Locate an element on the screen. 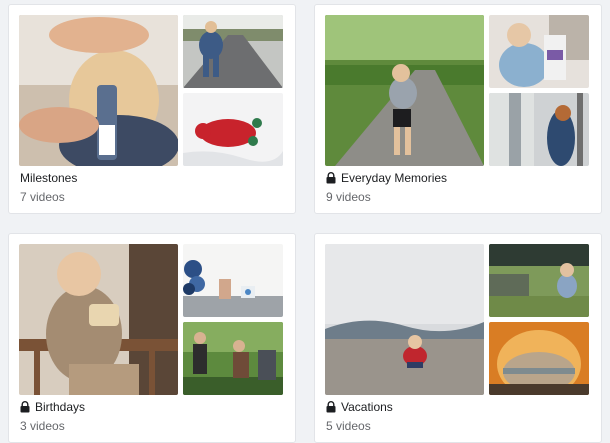 The height and width of the screenshot is (443, 610). album-title-row: Milestones is located at coordinates (48, 178).